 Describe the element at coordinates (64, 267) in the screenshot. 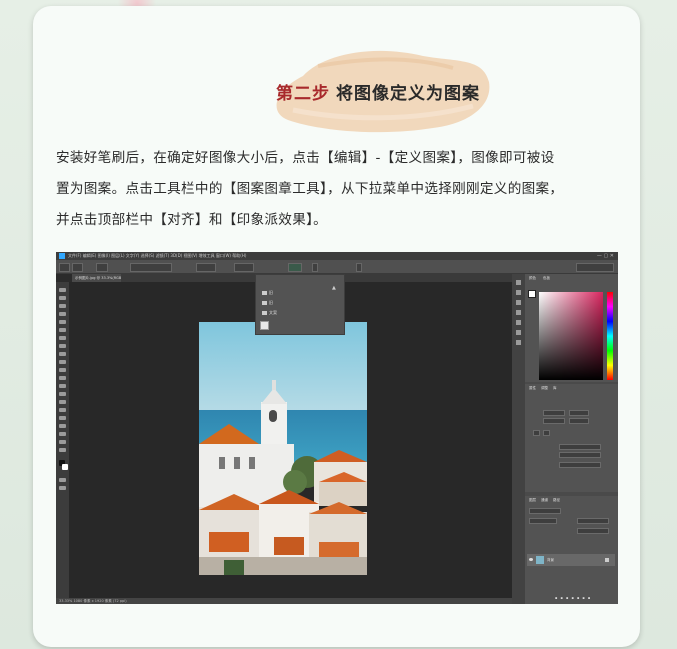

I see `home-icon` at that location.